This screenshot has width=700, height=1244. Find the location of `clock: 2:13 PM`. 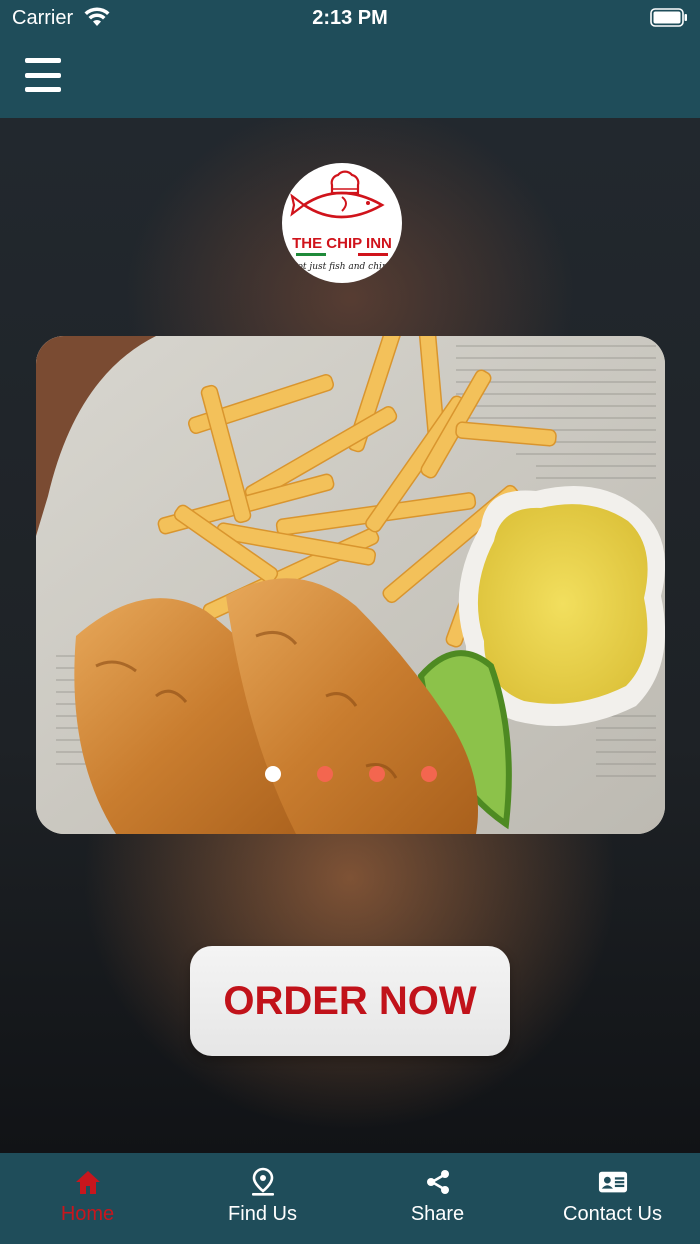

clock: 2:13 PM is located at coordinates (350, 18).